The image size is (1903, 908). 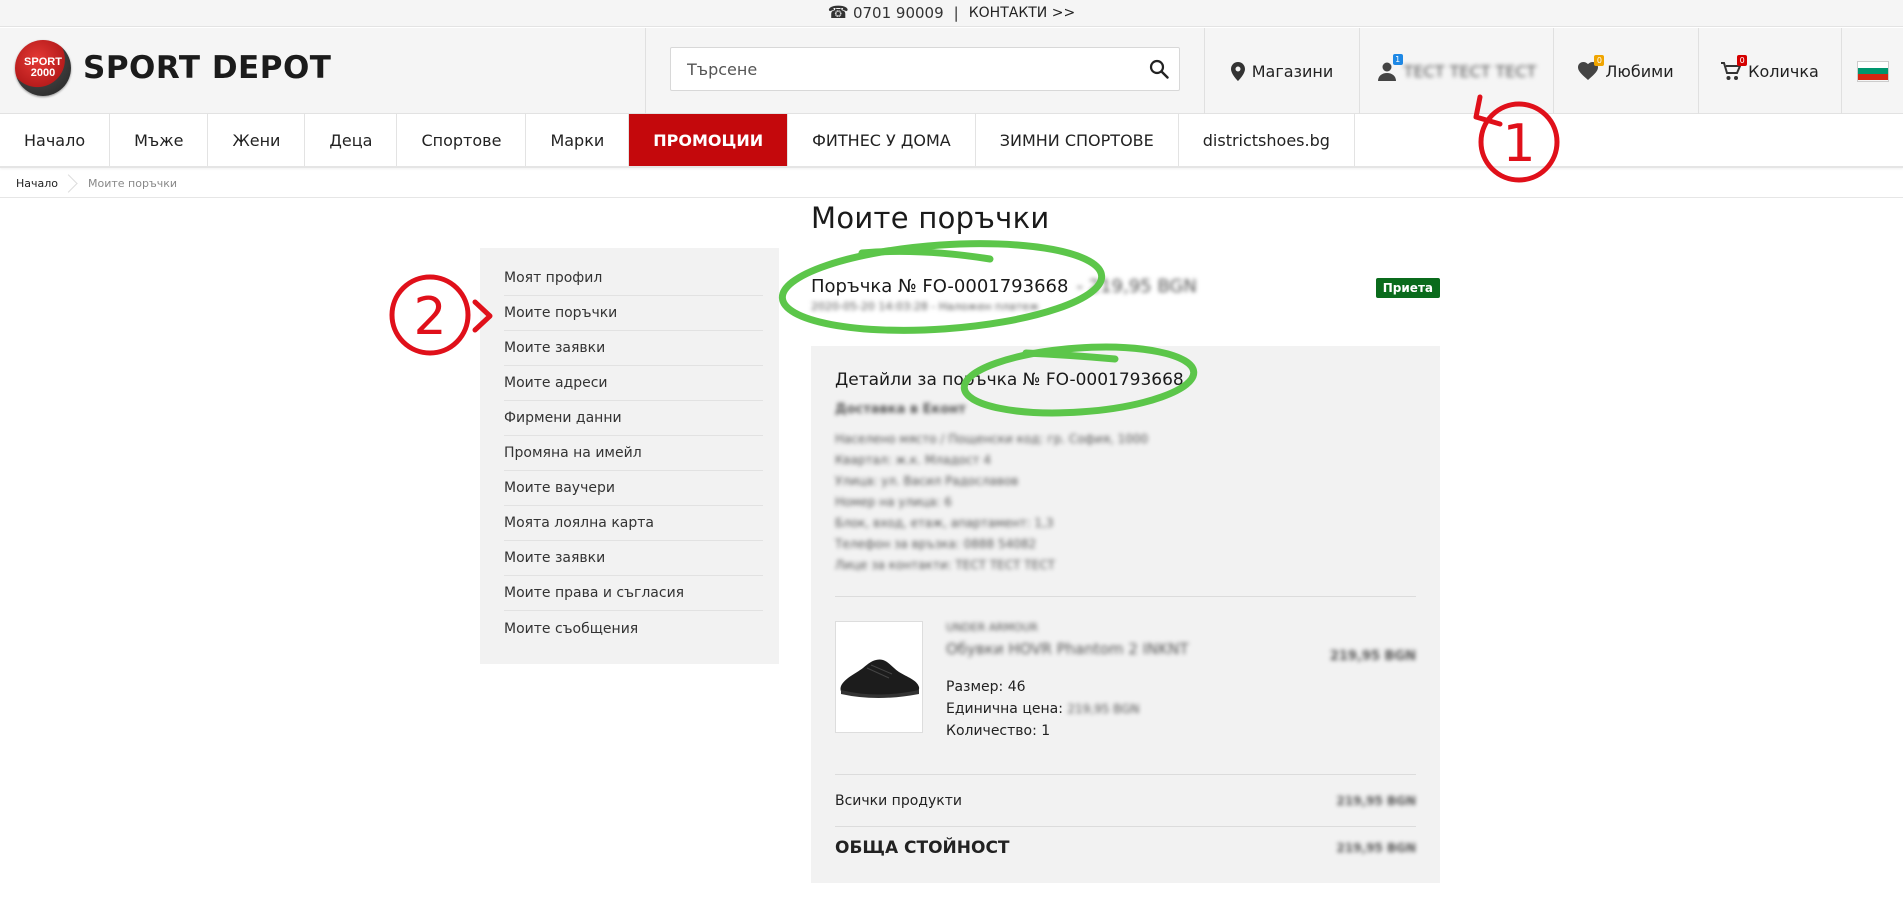 I want to click on favorites-link: 0 Любими, so click(x=1625, y=71).